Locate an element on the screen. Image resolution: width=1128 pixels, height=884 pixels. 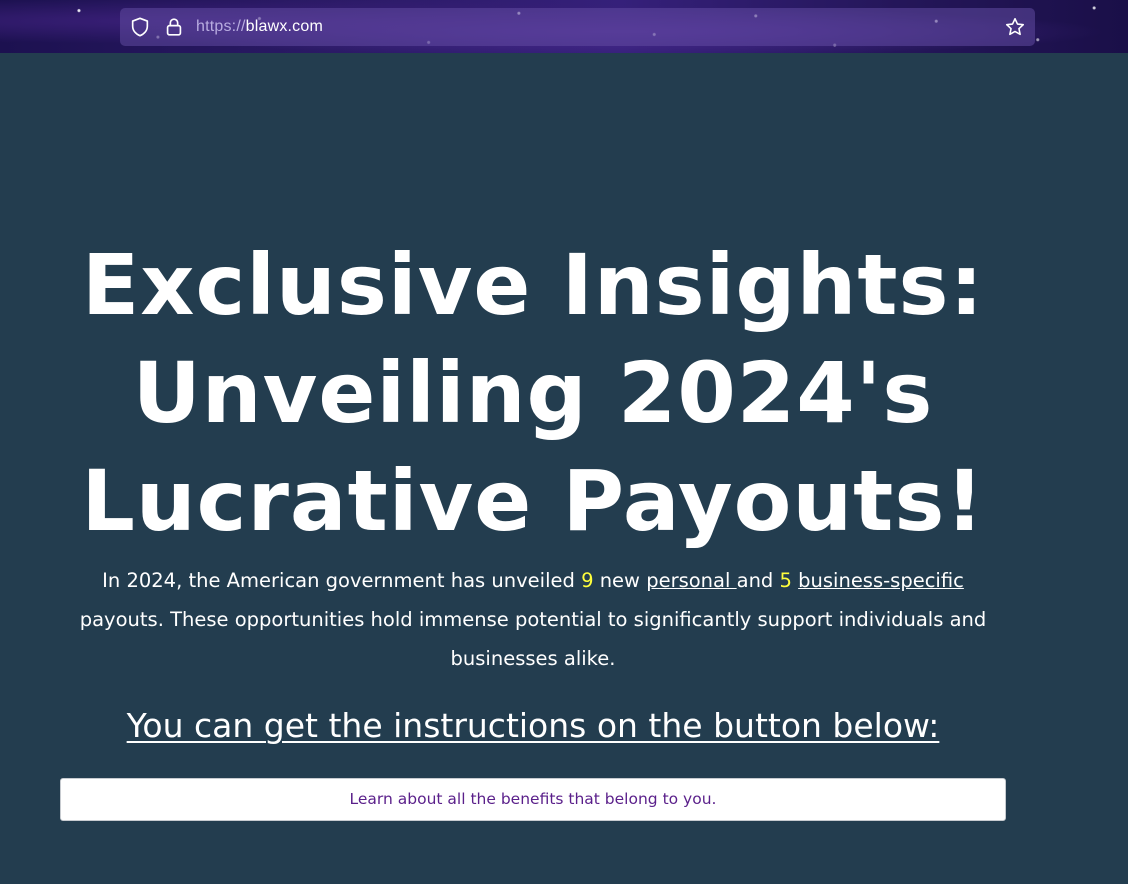
url-text: https://blawx.com is located at coordinates (259, 27).